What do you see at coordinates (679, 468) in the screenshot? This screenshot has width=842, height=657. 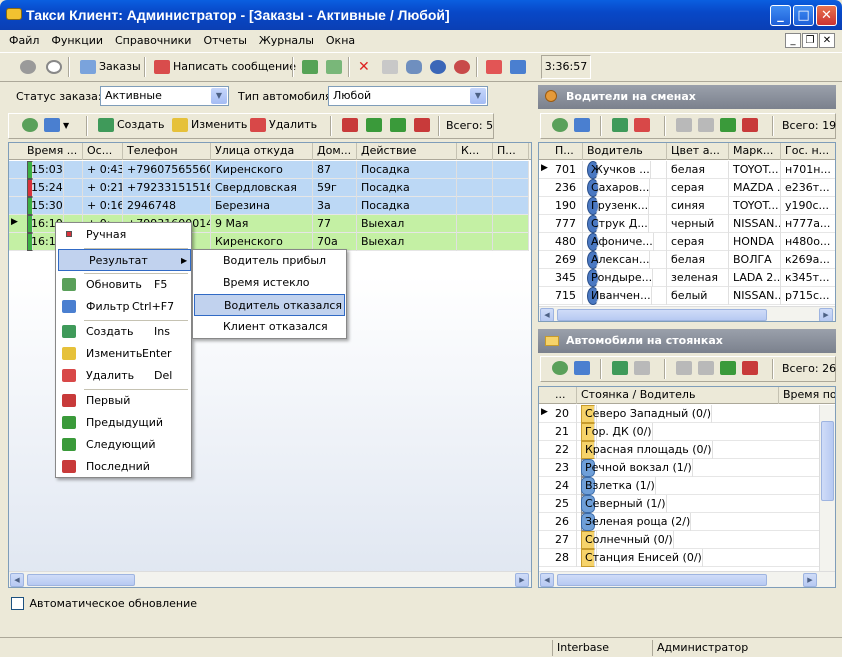 I see `tree-row: 23+Речной вокзал (1/)` at bounding box center [679, 468].